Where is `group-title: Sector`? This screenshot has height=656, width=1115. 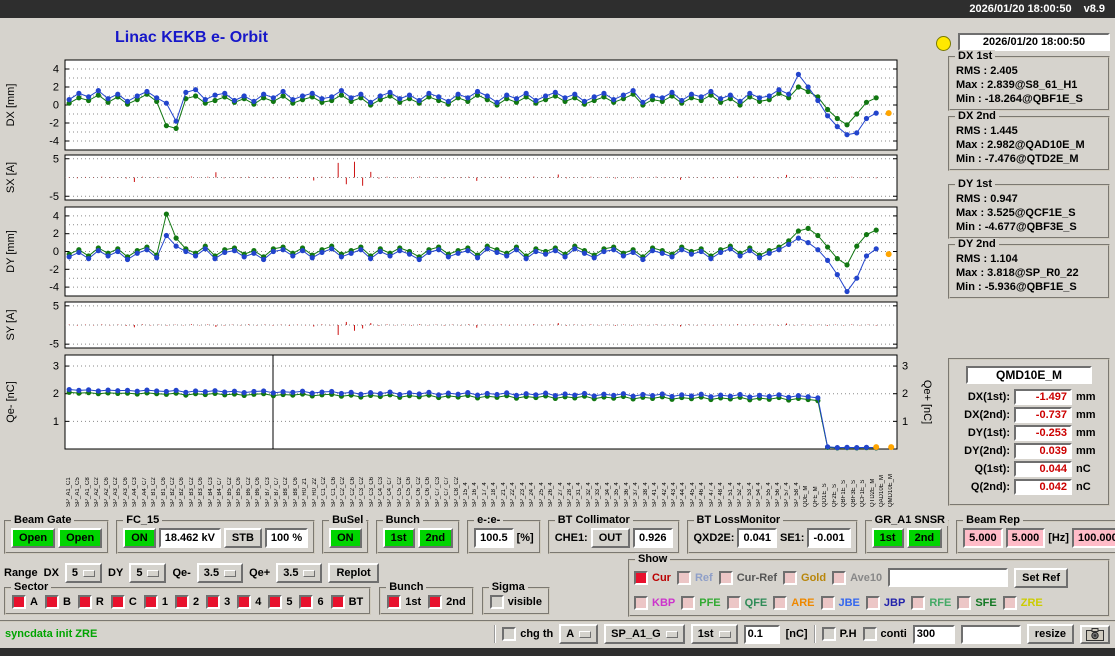
group-title: Sector is located at coordinates (31, 587).